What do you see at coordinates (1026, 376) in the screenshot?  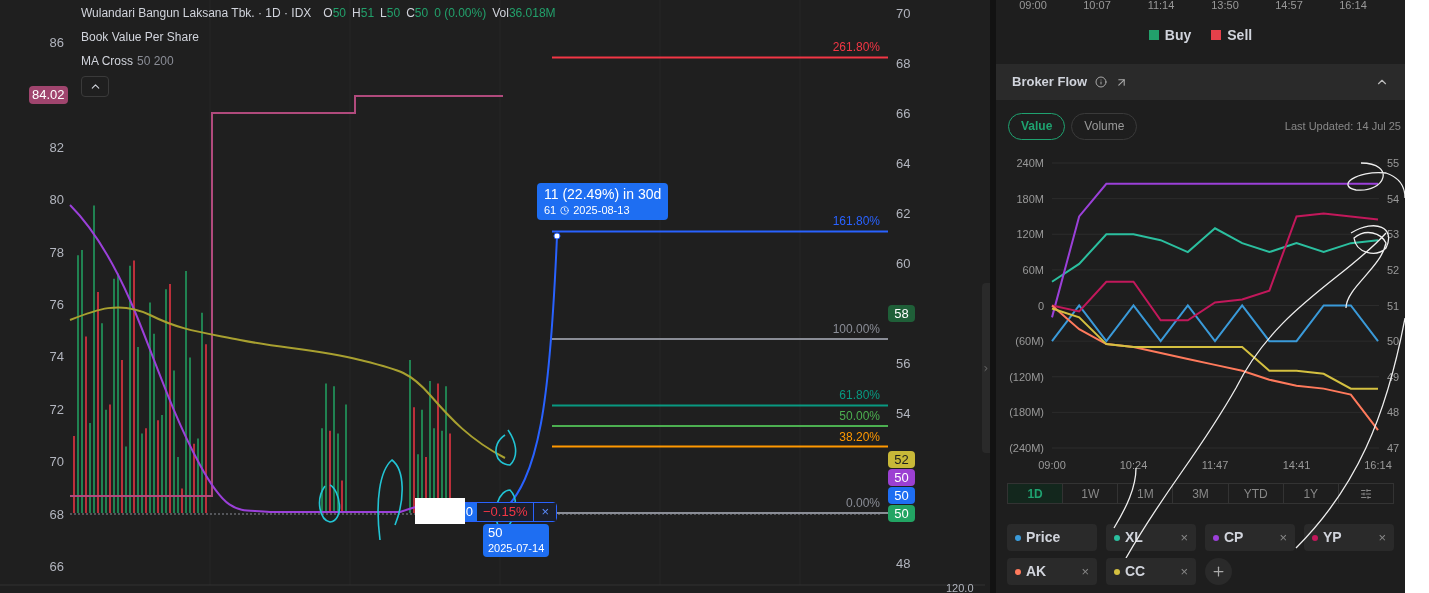 I see `axis-label: (120M)` at bounding box center [1026, 376].